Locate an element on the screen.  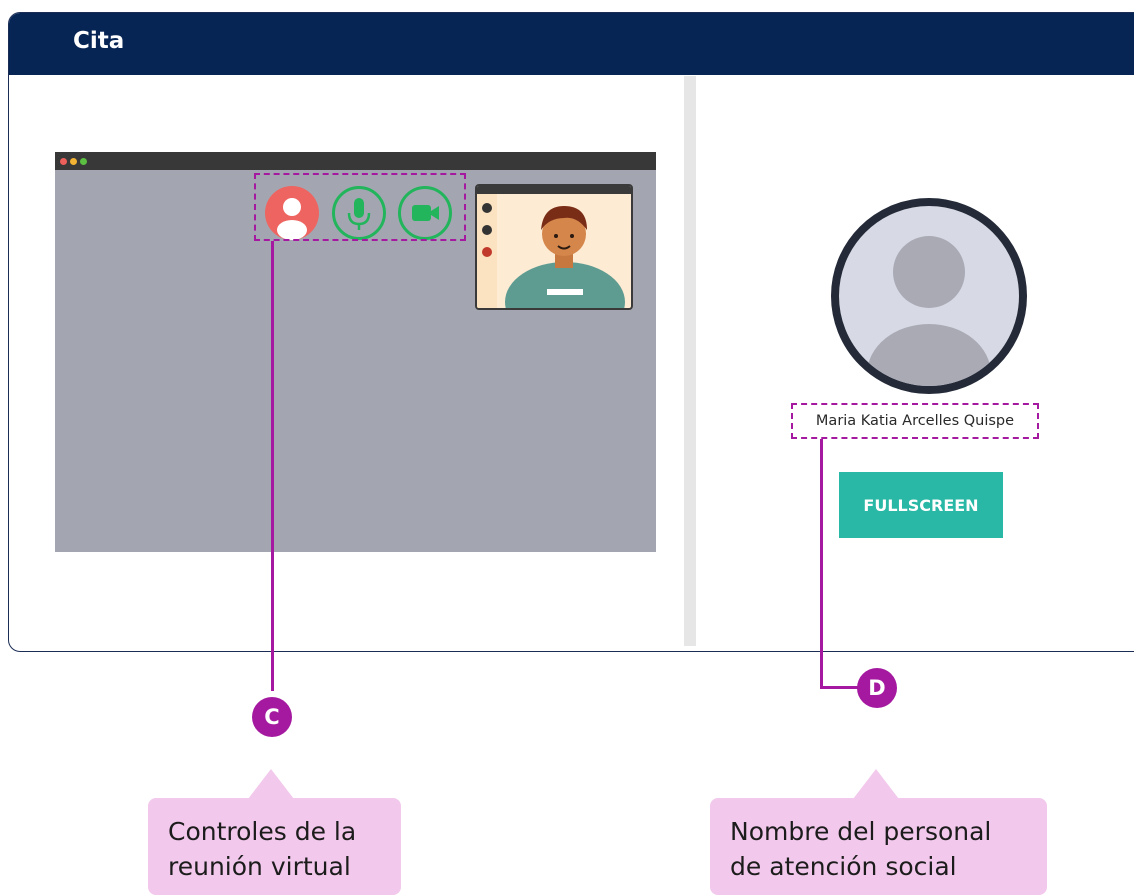
fullscreen-button: FULLSCREEN is located at coordinates (921, 505).